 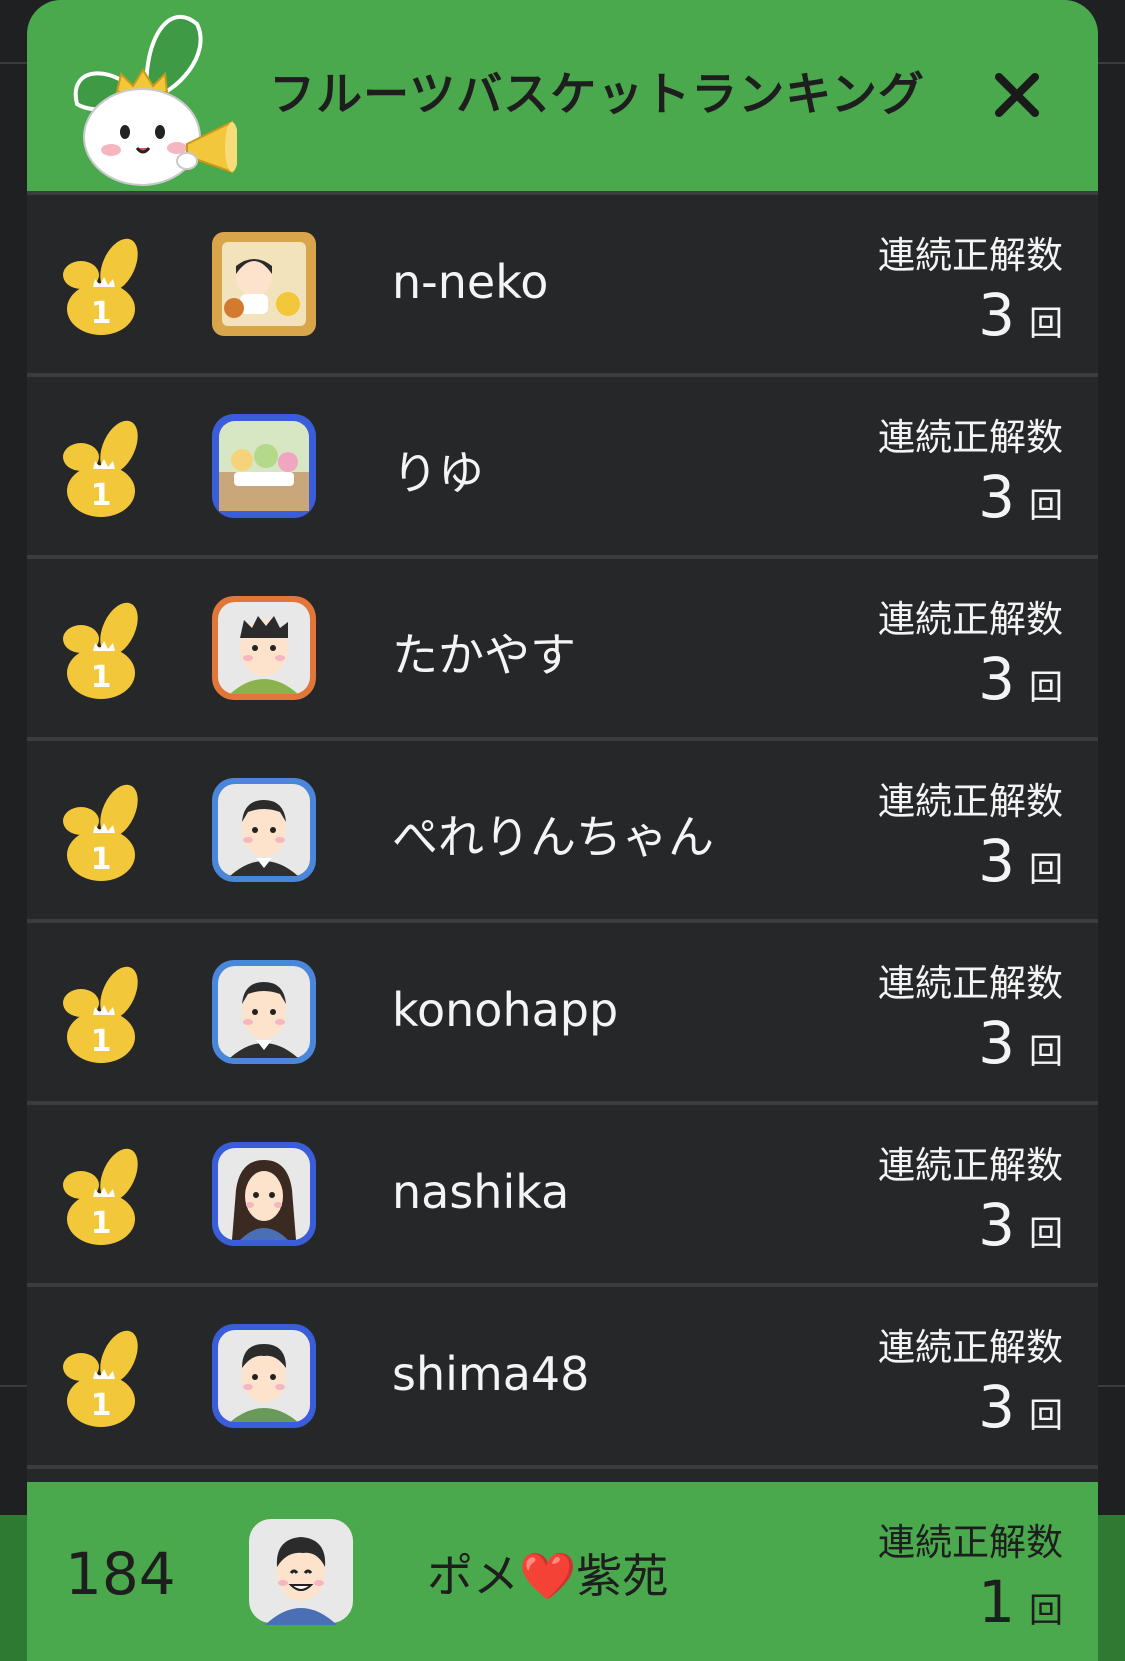 What do you see at coordinates (597, 94) in the screenshot?
I see `page-title: フルーツバスケットランキング` at bounding box center [597, 94].